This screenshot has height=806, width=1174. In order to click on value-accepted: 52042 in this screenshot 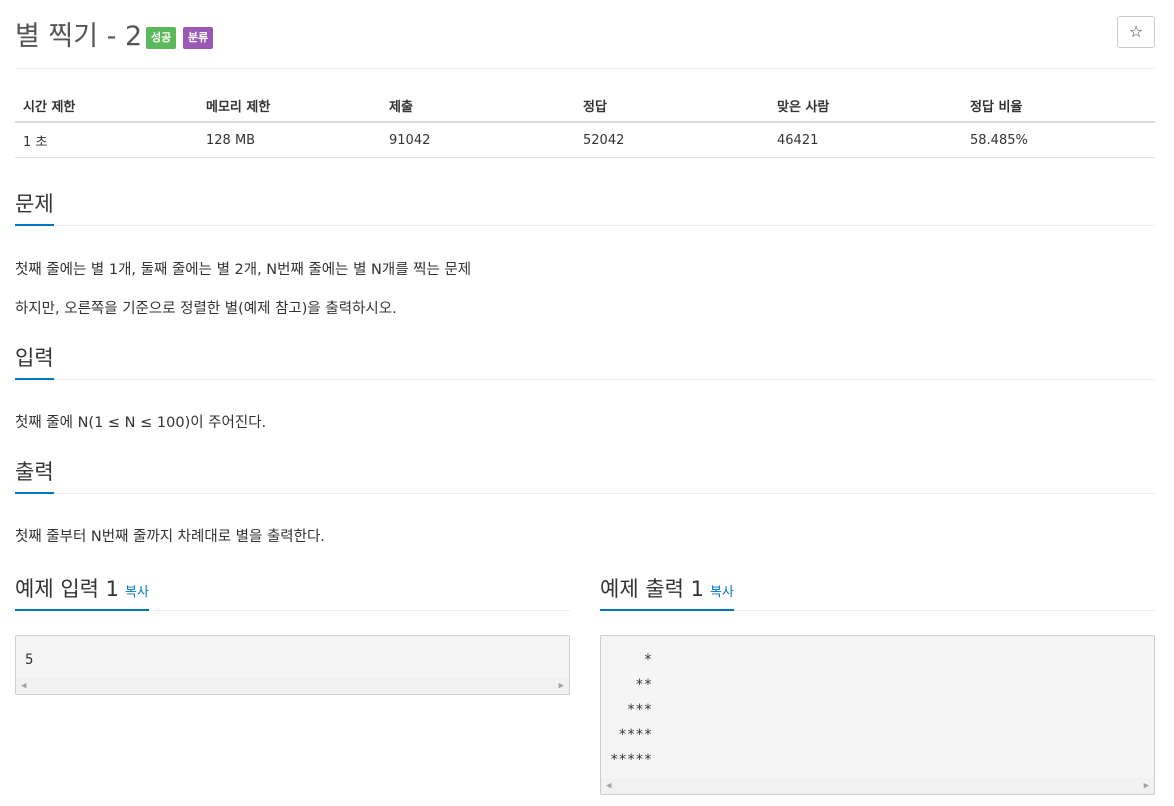, I will do `click(672, 140)`.